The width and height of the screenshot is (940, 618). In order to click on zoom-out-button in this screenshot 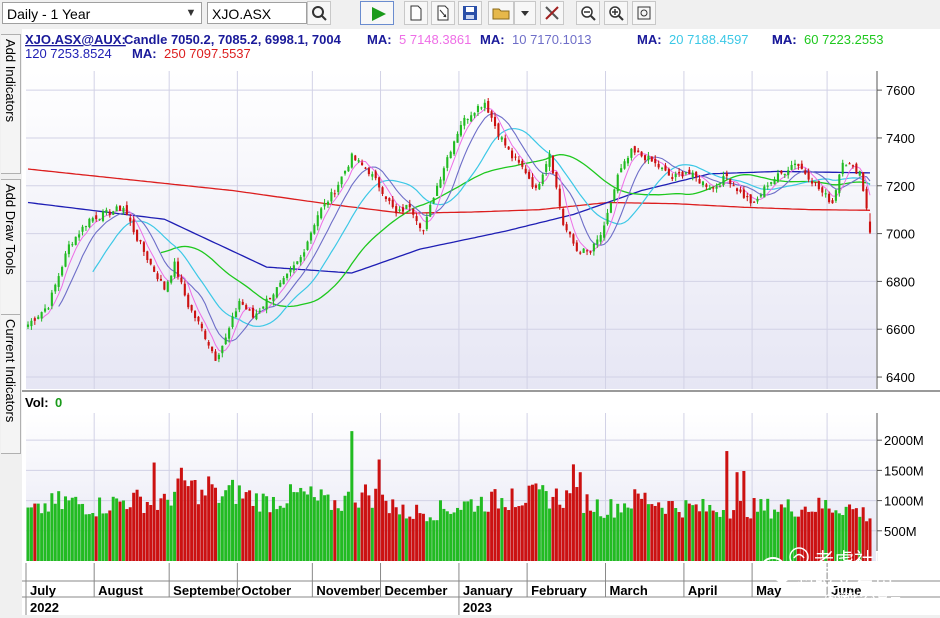, I will do `click(588, 13)`.